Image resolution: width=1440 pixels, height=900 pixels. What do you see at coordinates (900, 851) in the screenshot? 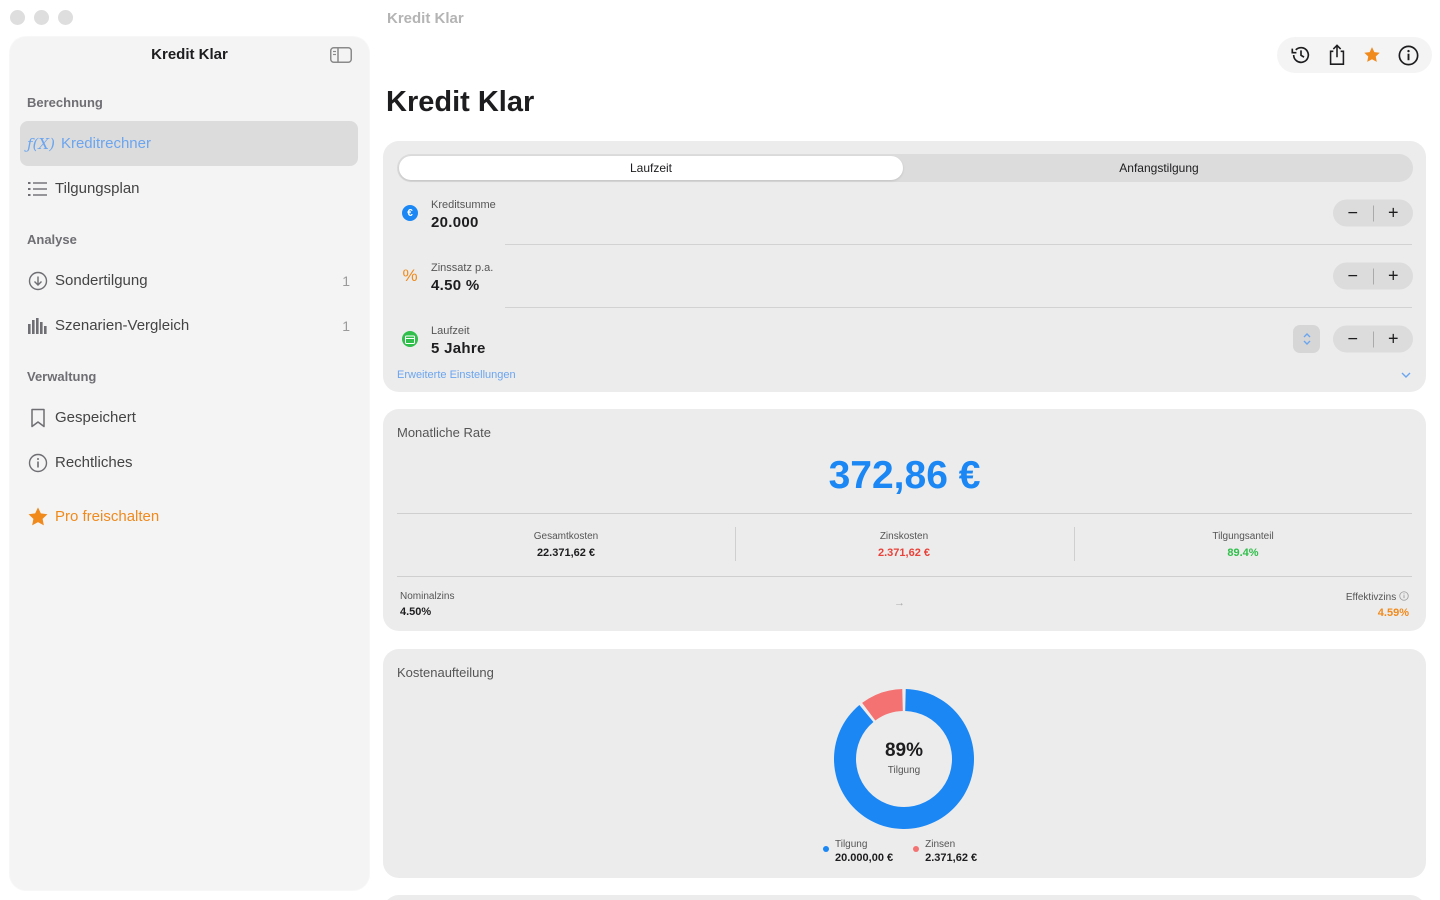
I see `chart-legend: Tilgung 20.000,00 € Zinsen 2.371,62 €` at bounding box center [900, 851].